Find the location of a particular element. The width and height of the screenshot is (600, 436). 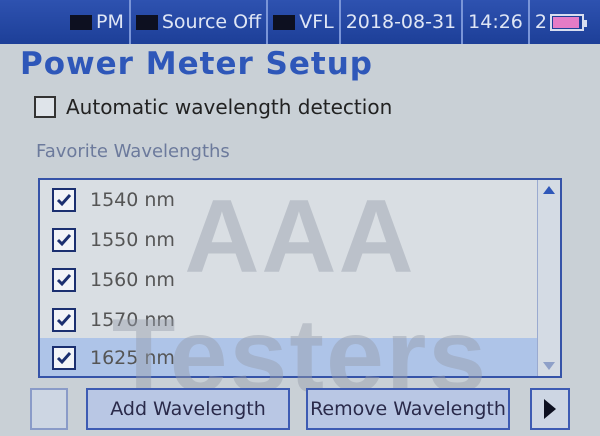

favorites-label: Favorite Wavelengths is located at coordinates (133, 151).